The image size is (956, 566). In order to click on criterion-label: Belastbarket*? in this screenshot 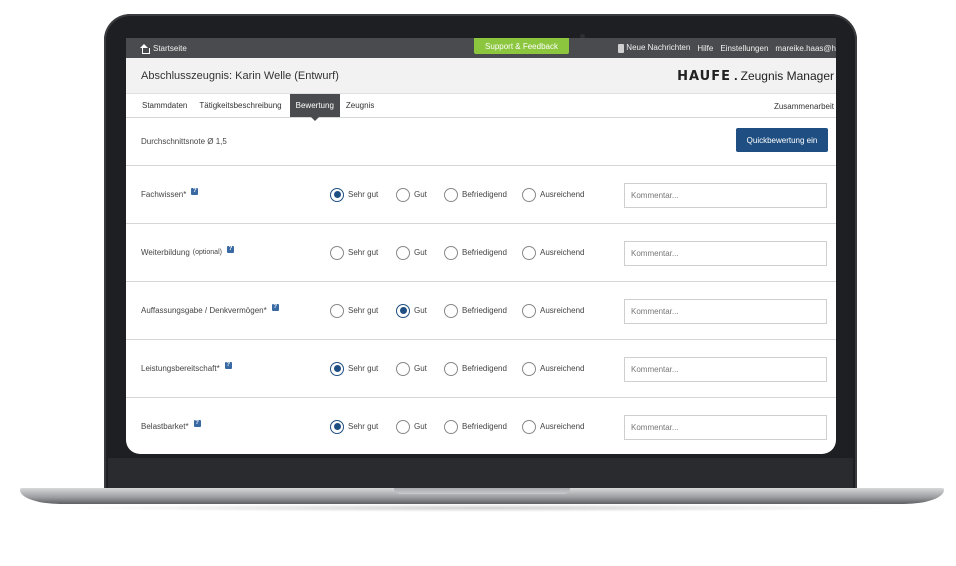, I will do `click(171, 426)`.